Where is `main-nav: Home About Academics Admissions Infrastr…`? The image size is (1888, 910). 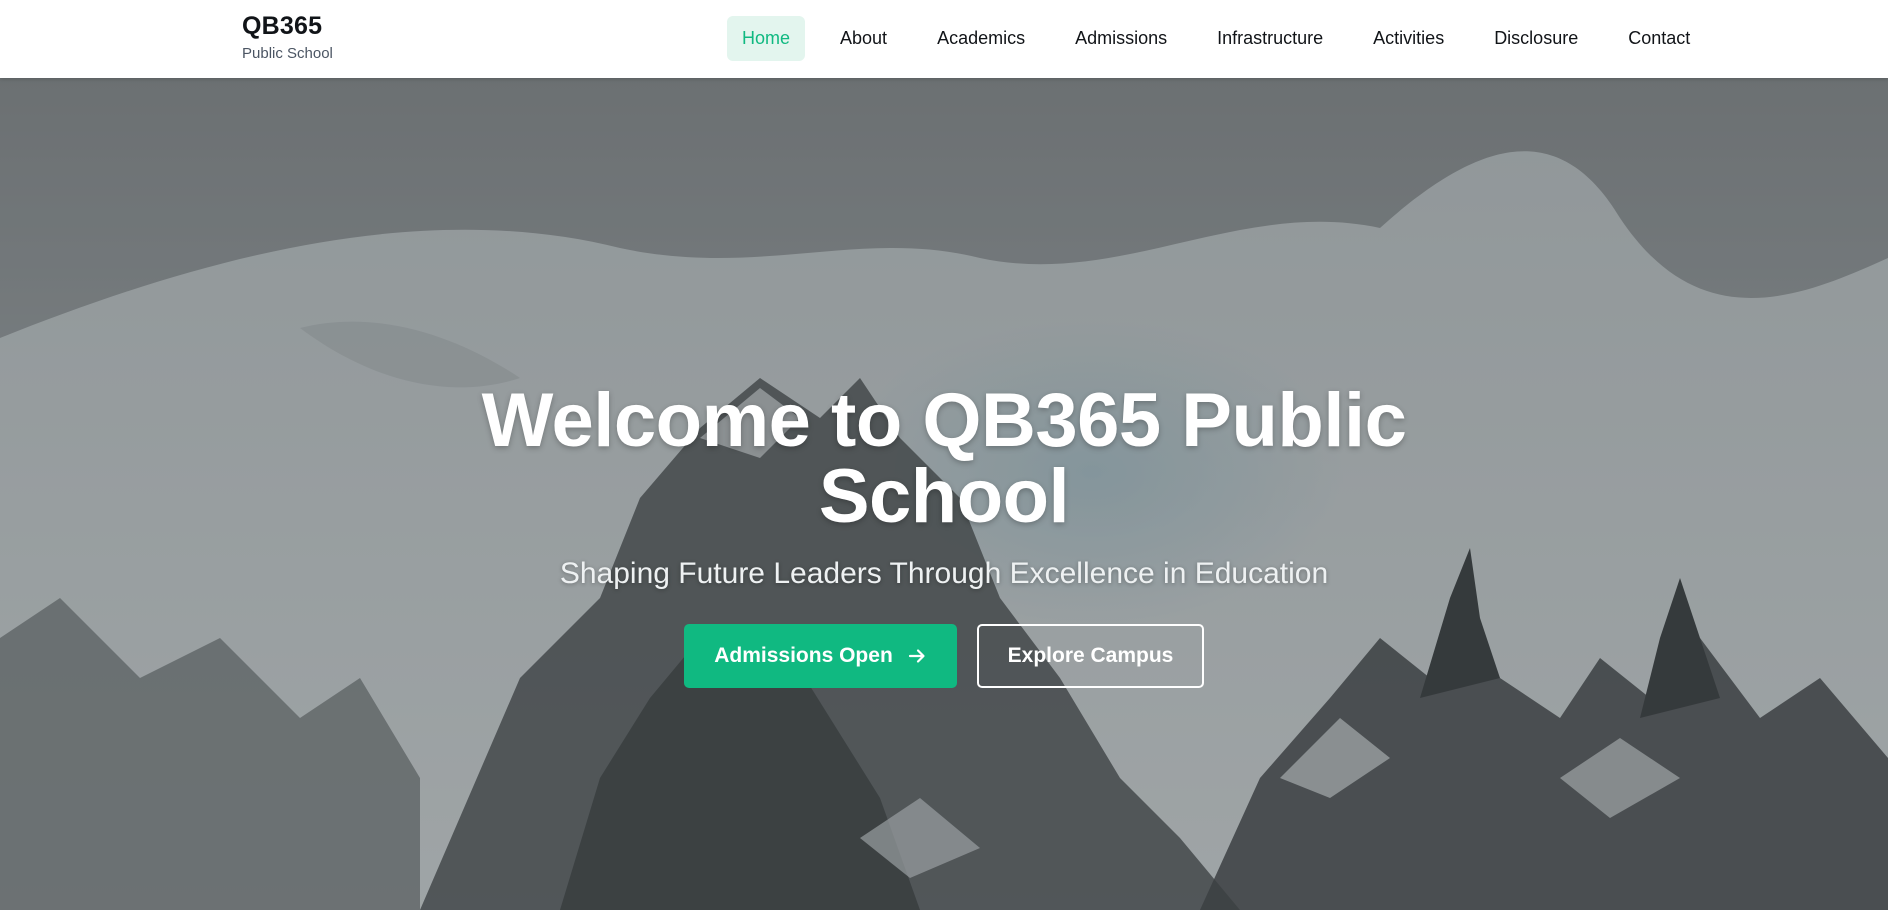
main-nav: Home About Academics Admissions Infrastr… is located at coordinates (1216, 38).